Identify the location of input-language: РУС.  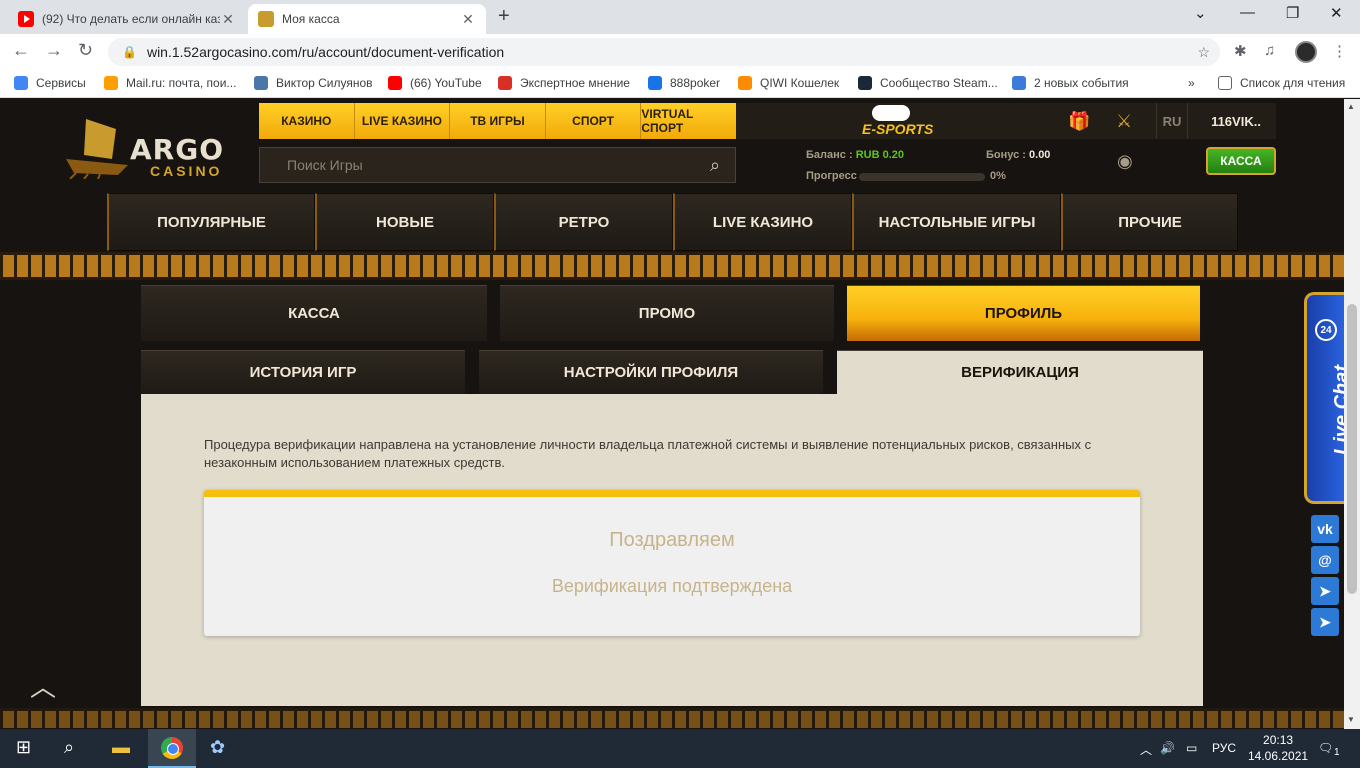
(1224, 748).